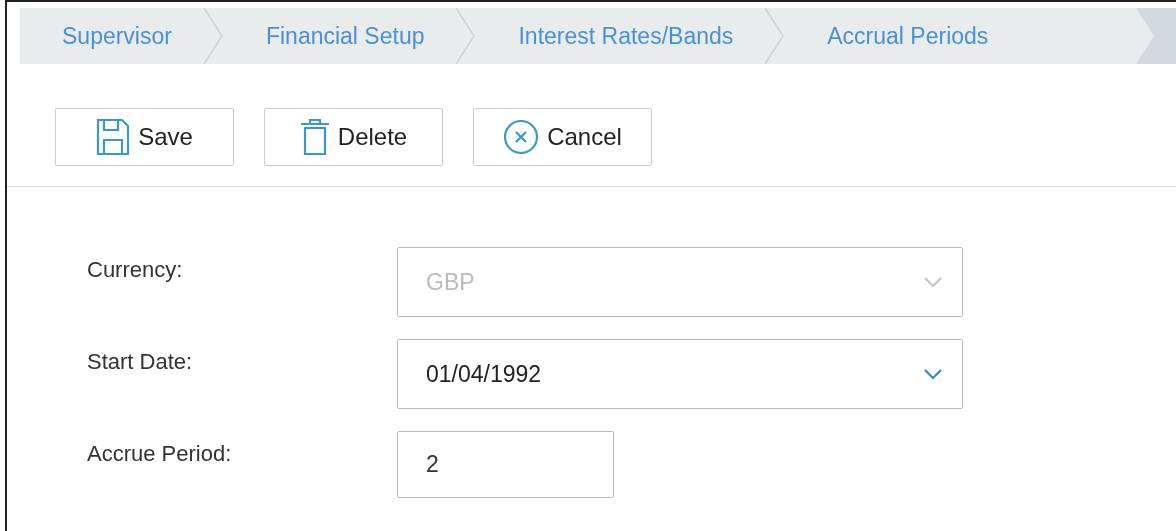  I want to click on field-label: Start Date:, so click(140, 362).